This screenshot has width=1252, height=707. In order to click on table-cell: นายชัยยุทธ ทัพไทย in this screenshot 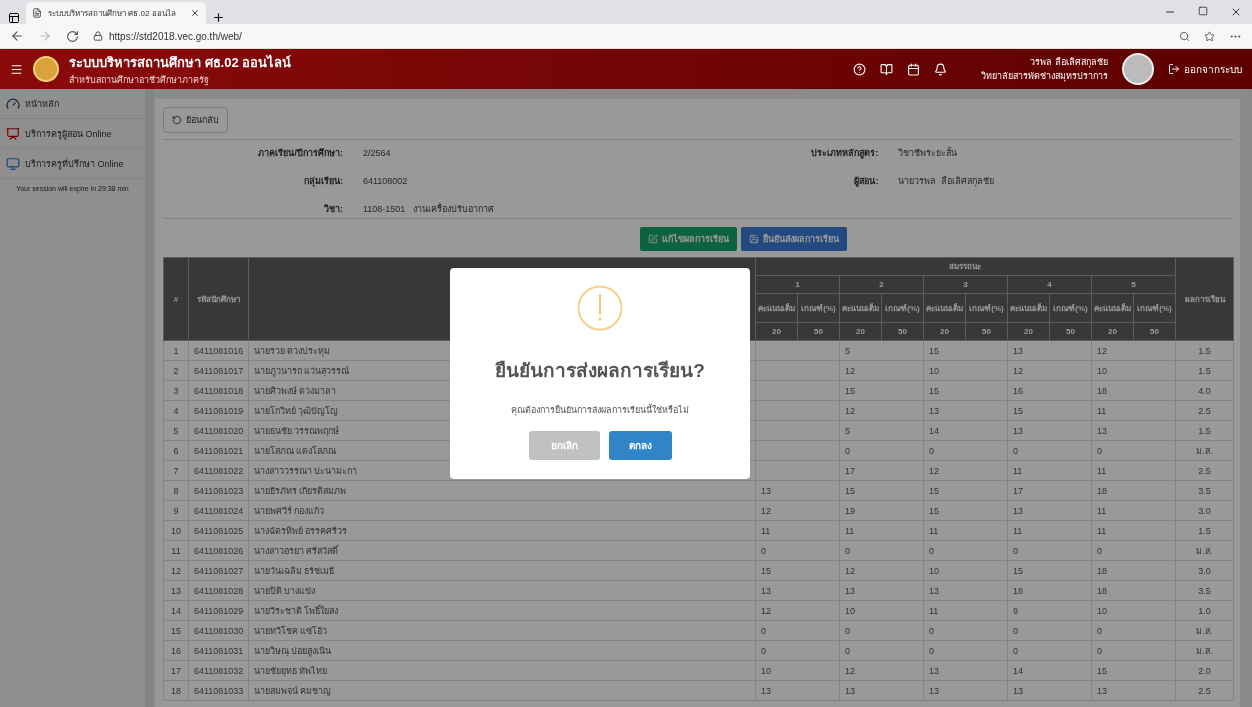, I will do `click(502, 670)`.